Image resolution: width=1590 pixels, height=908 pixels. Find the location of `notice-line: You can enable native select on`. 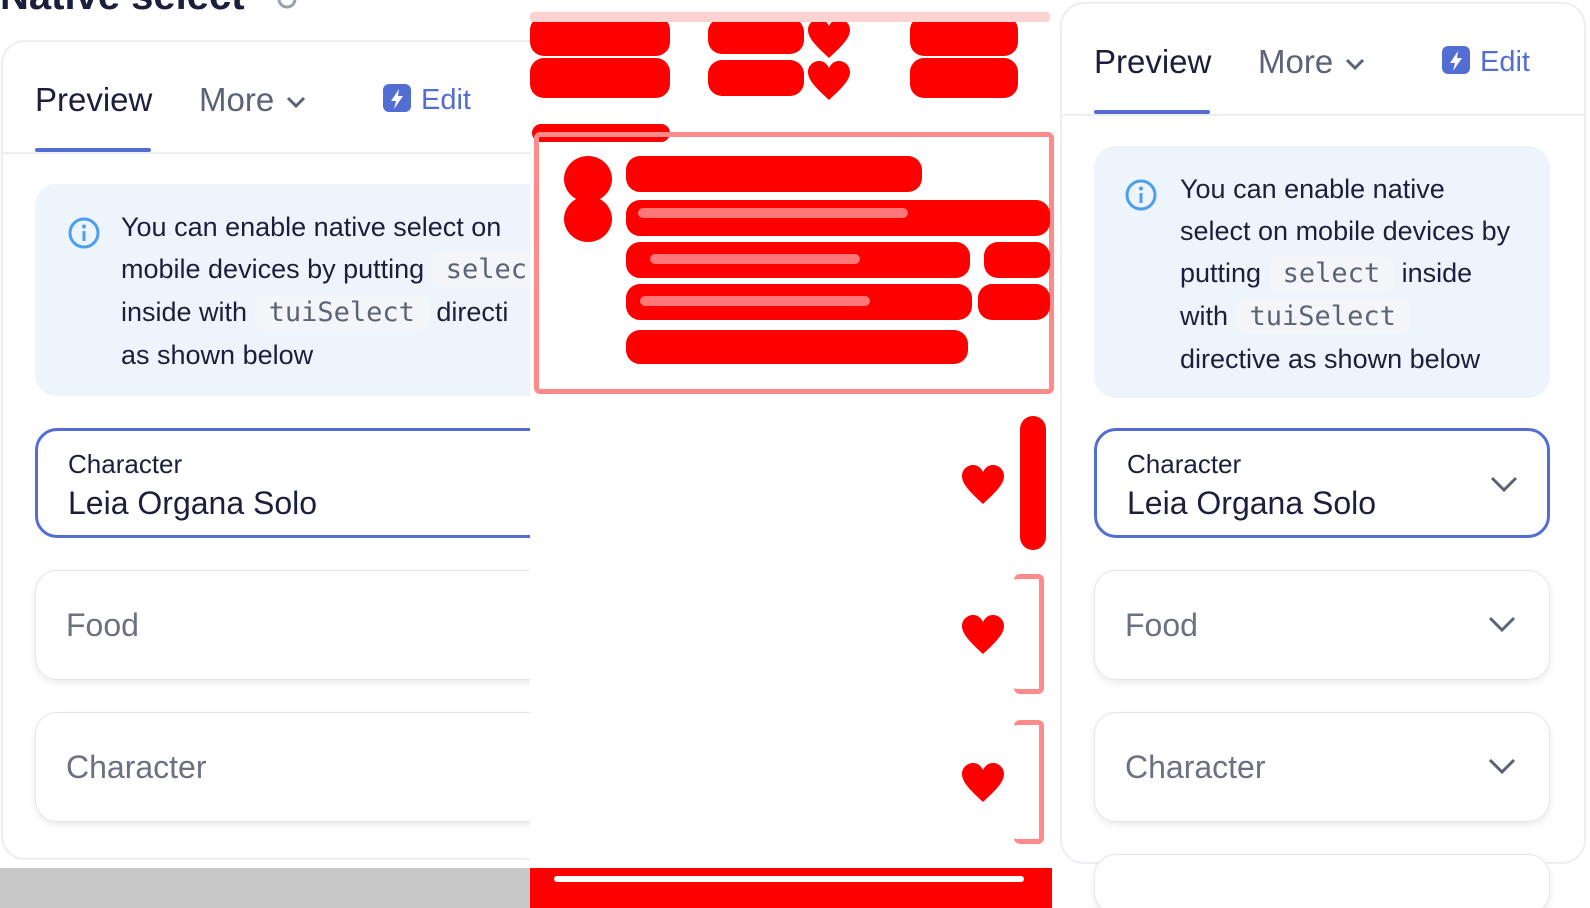

notice-line: You can enable native select on is located at coordinates (311, 227).